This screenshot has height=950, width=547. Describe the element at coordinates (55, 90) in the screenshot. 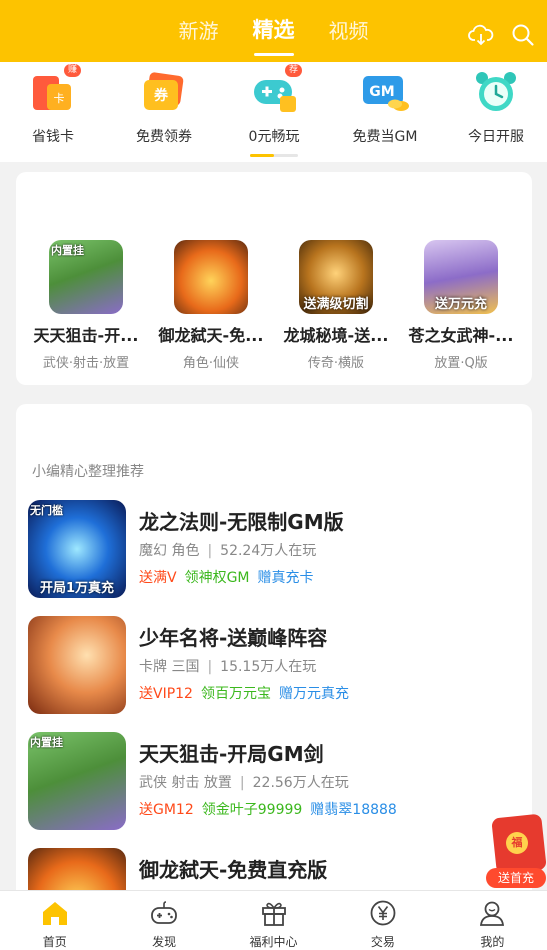

I see `card-icon: 卡 赚` at that location.